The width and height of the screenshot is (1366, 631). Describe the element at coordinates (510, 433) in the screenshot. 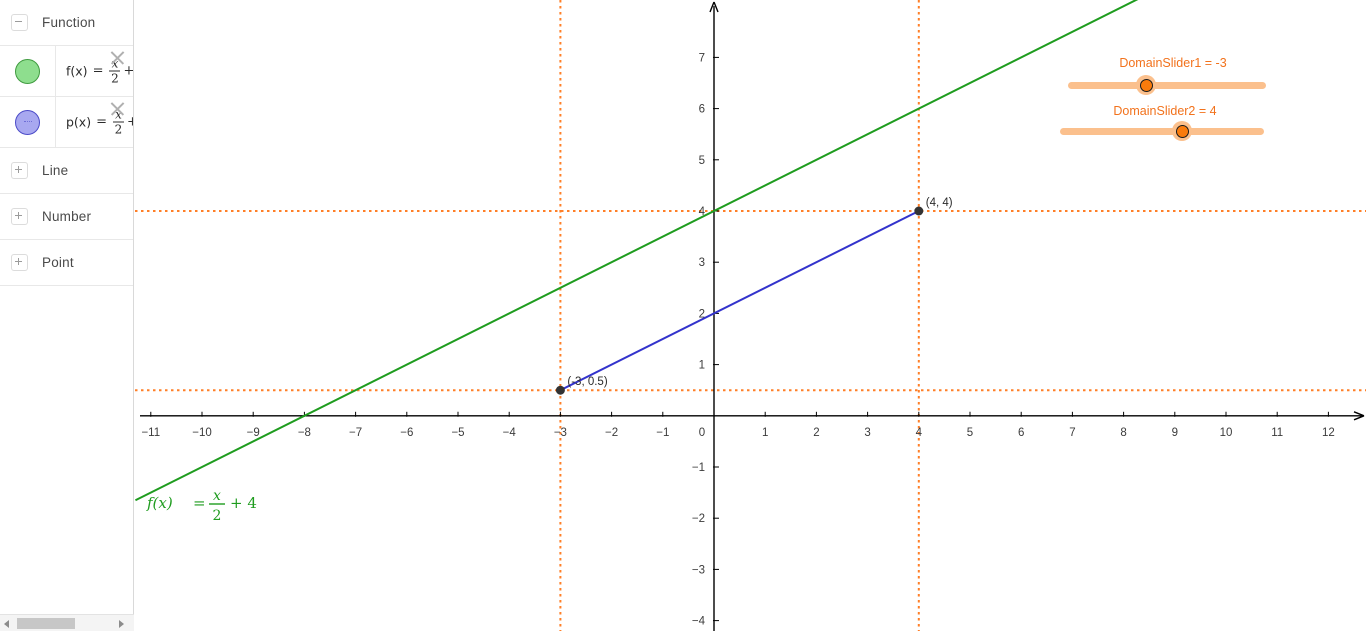

I see `x-tick-label--4: −4` at that location.